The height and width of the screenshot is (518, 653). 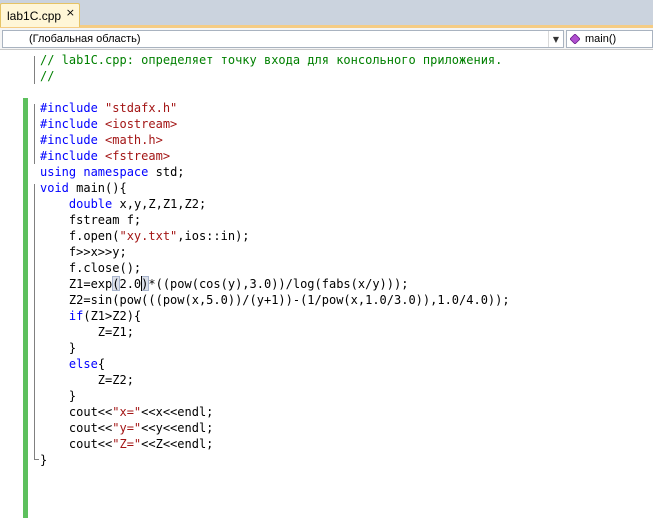 I want to click on code-line: cout<<"x="<<x<<endl;, so click(x=127, y=412).